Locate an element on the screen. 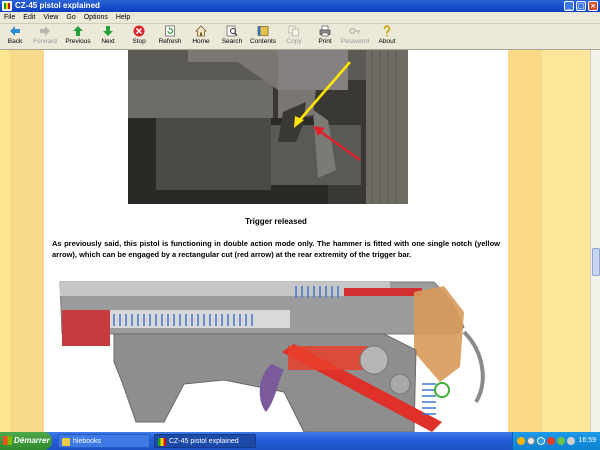 The width and height of the screenshot is (600, 450). refresh-button: Refresh is located at coordinates (170, 37).